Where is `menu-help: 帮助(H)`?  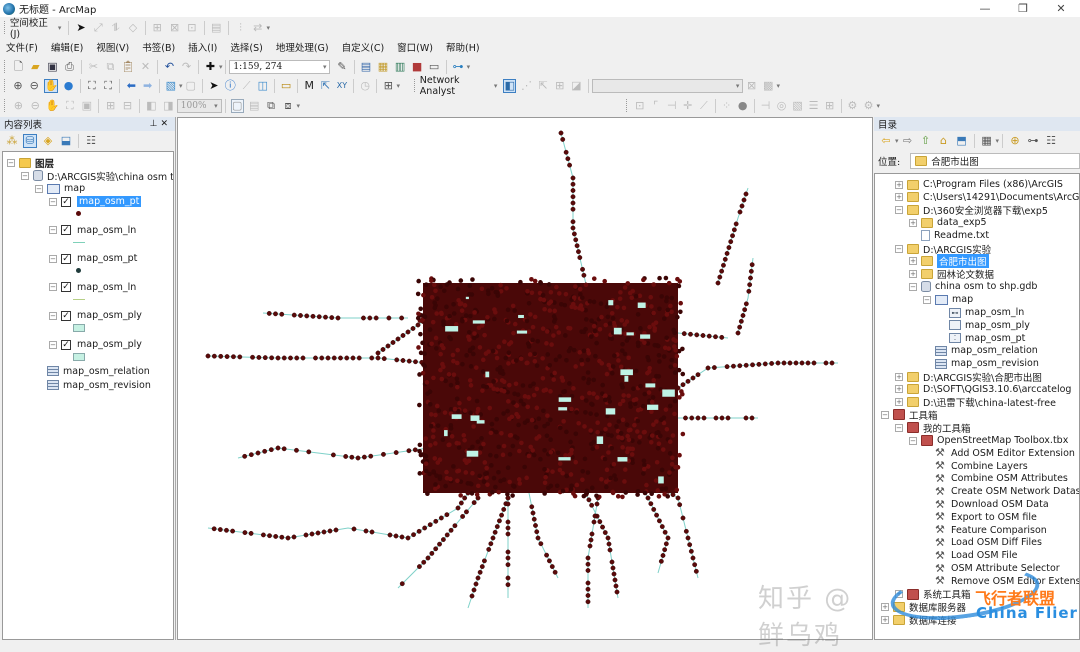 menu-help: 帮助(H) is located at coordinates (463, 47).